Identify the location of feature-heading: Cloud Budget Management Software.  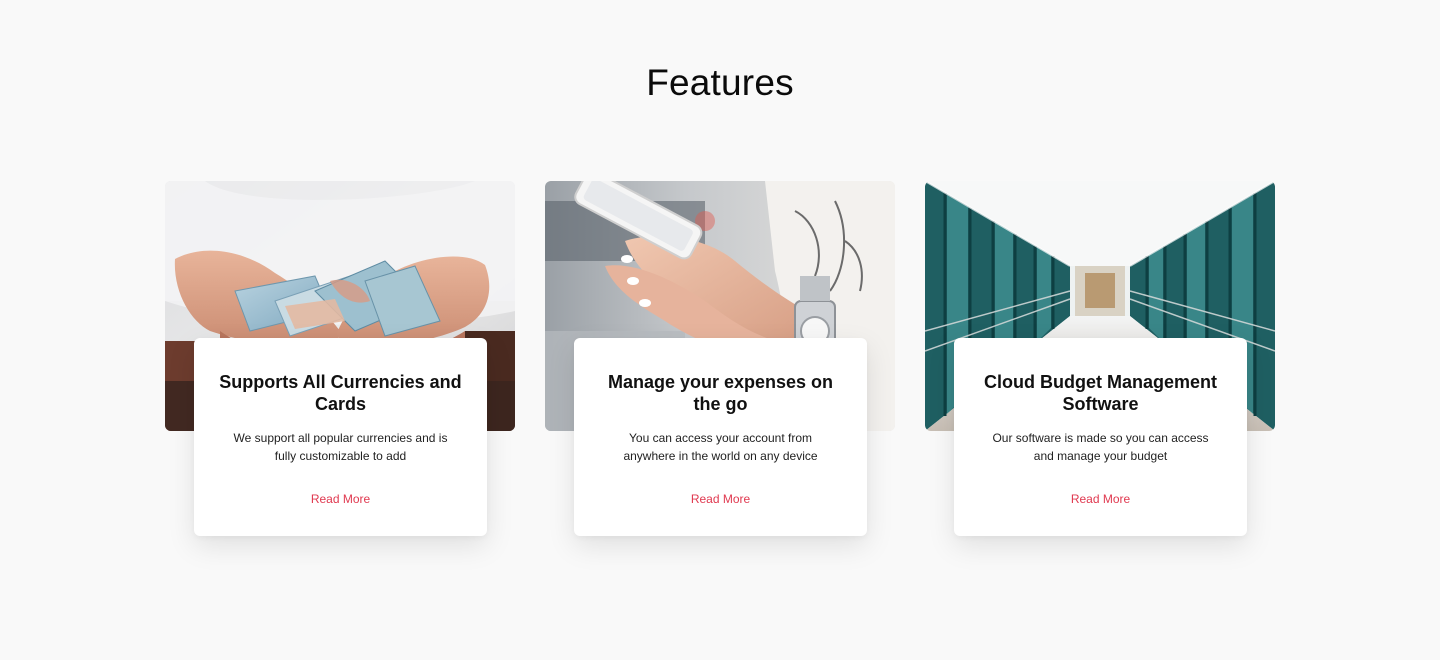
(1100, 393).